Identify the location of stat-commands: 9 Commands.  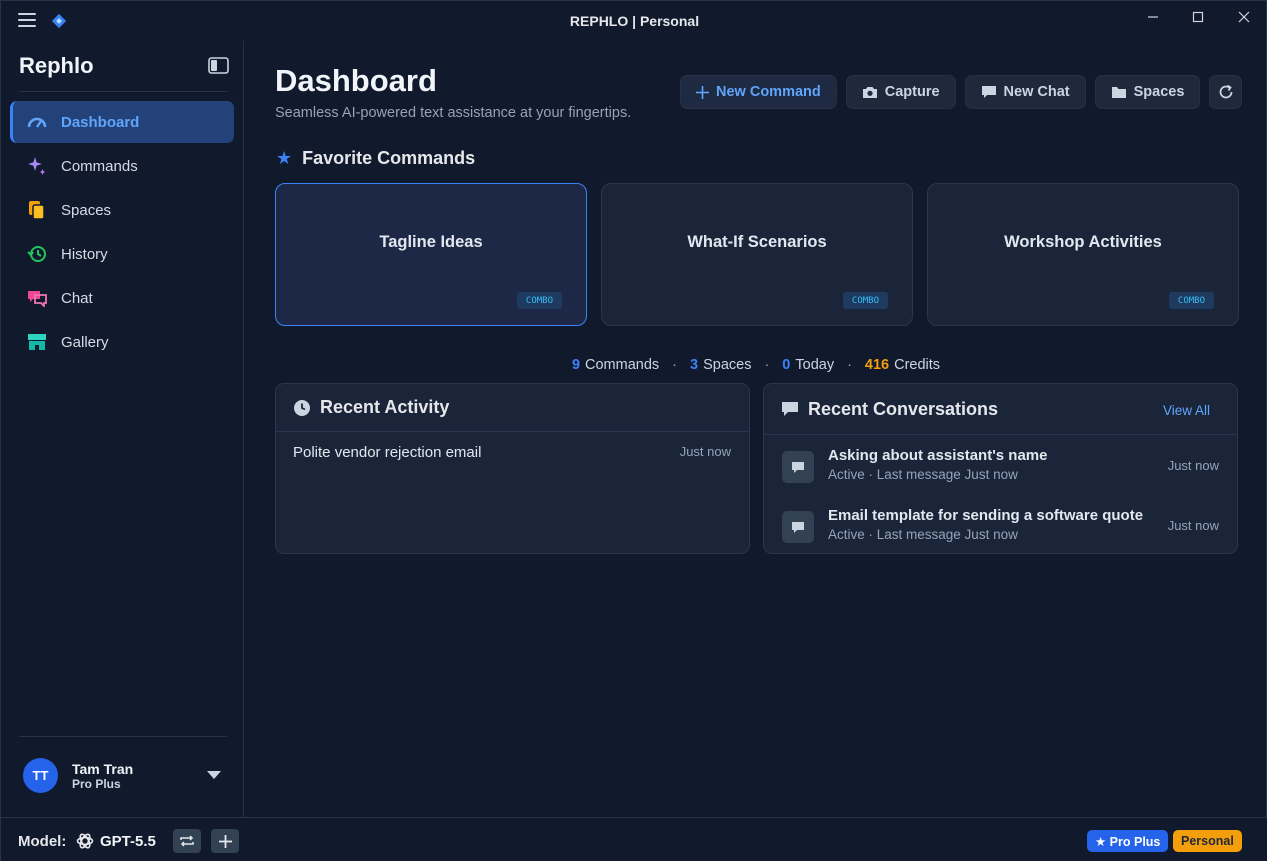
(615, 365).